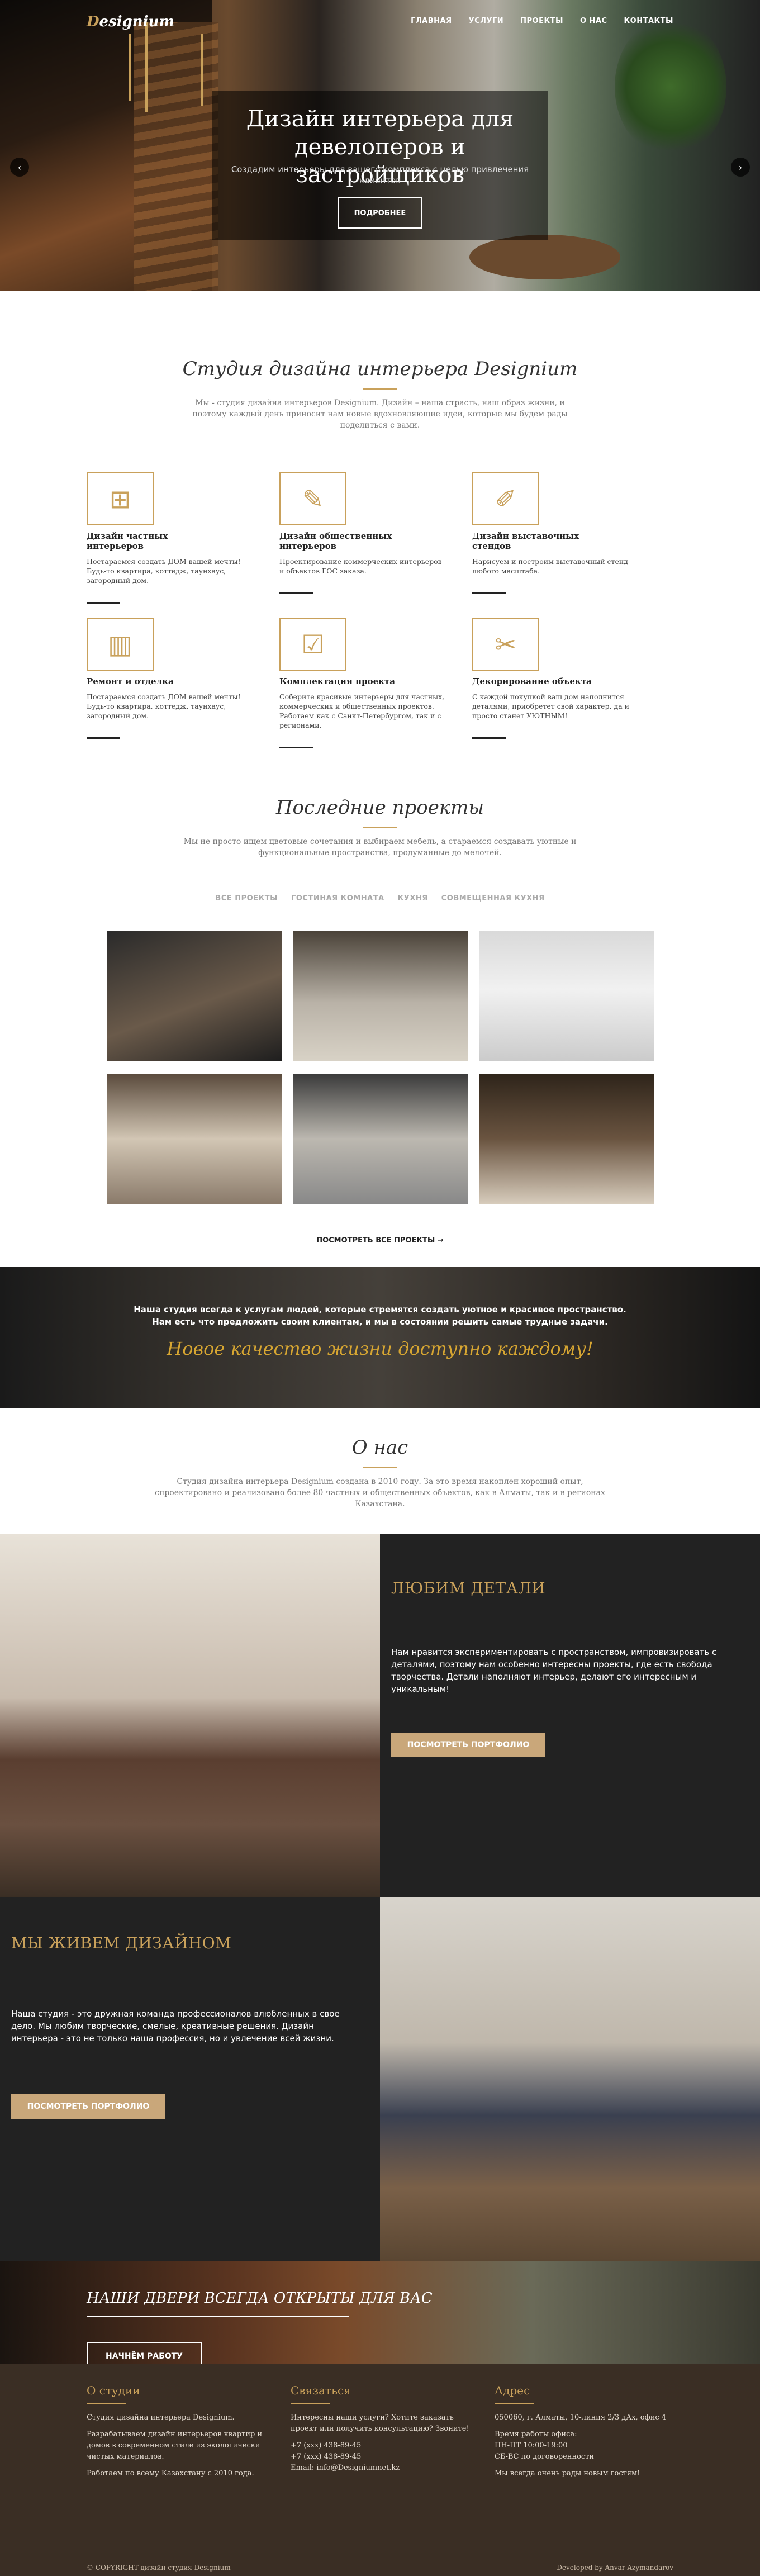 The height and width of the screenshot is (2576, 760). I want to click on footer-contact-title: Связаться, so click(321, 2390).